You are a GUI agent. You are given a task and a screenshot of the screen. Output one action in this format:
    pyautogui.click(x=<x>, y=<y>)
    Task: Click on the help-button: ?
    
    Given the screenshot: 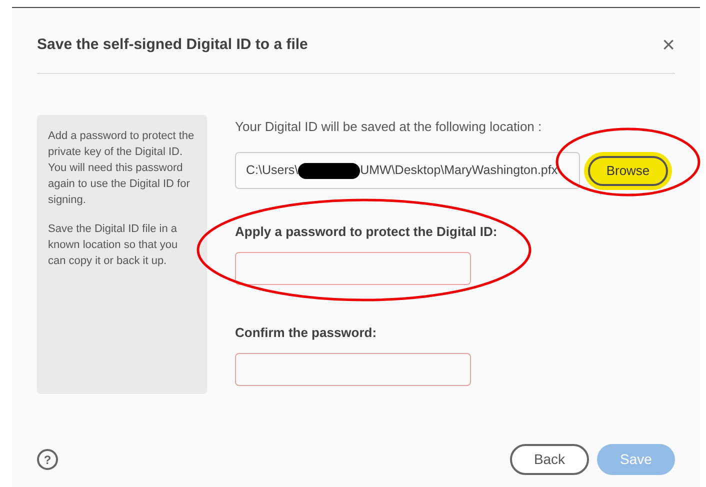 What is the action you would take?
    pyautogui.click(x=47, y=459)
    